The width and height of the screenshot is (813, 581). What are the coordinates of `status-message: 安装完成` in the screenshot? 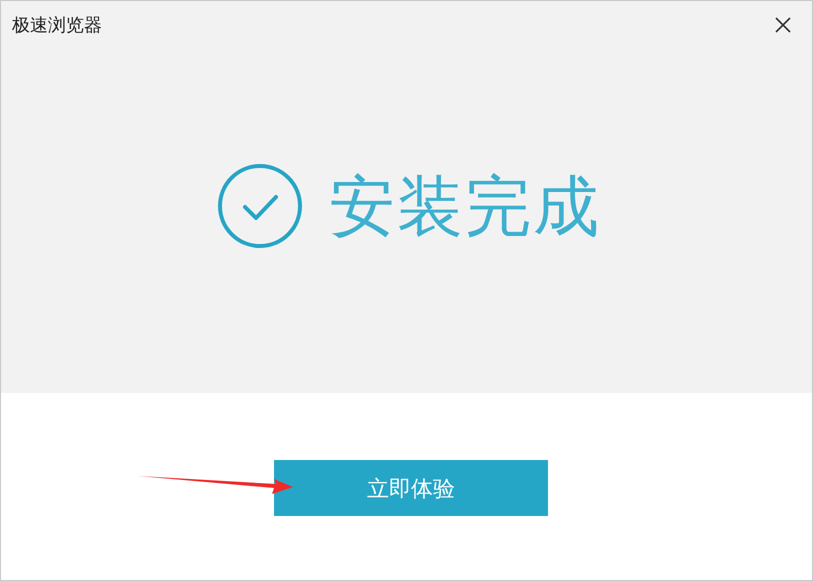 It's located at (465, 206).